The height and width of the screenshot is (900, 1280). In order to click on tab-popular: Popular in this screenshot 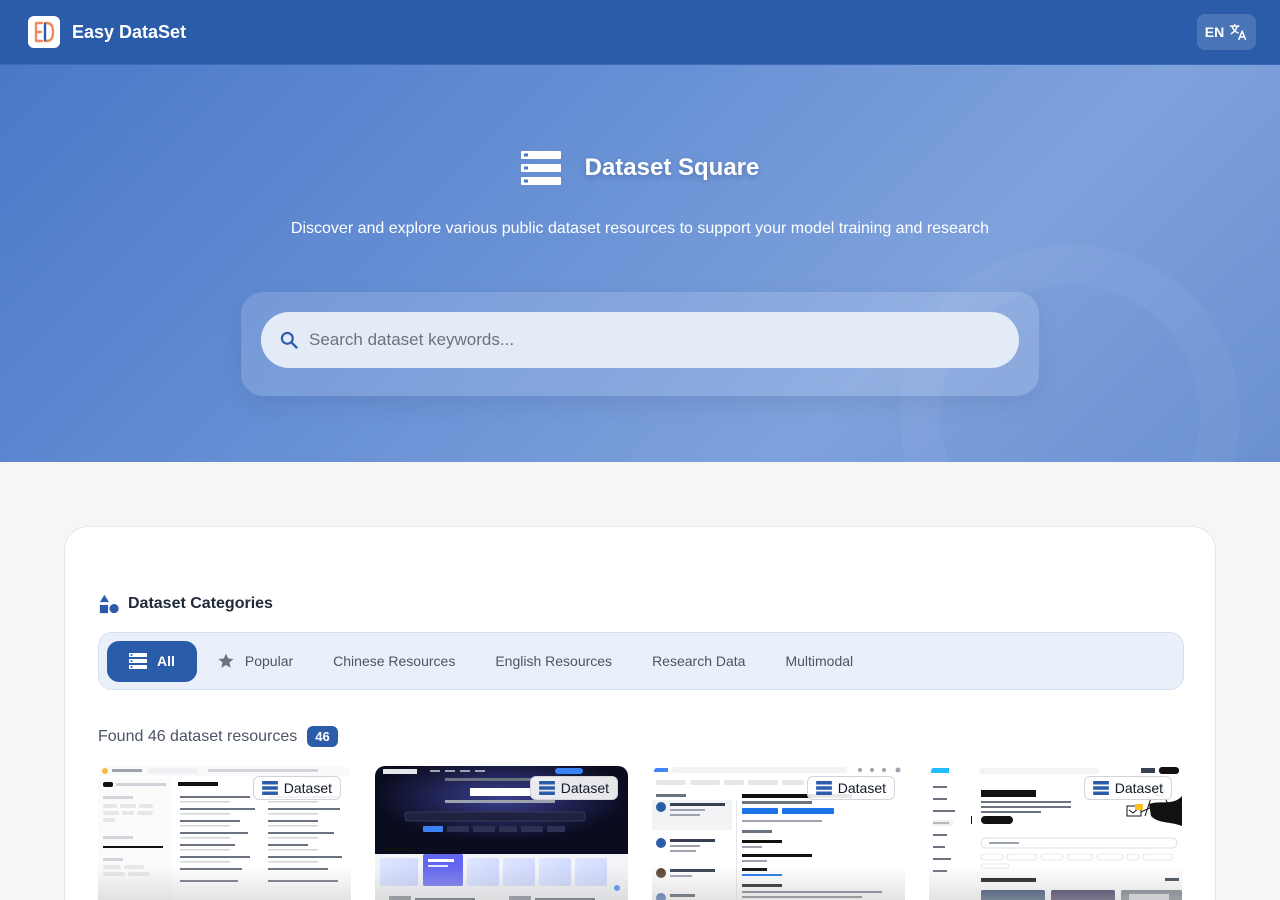, I will do `click(255, 661)`.